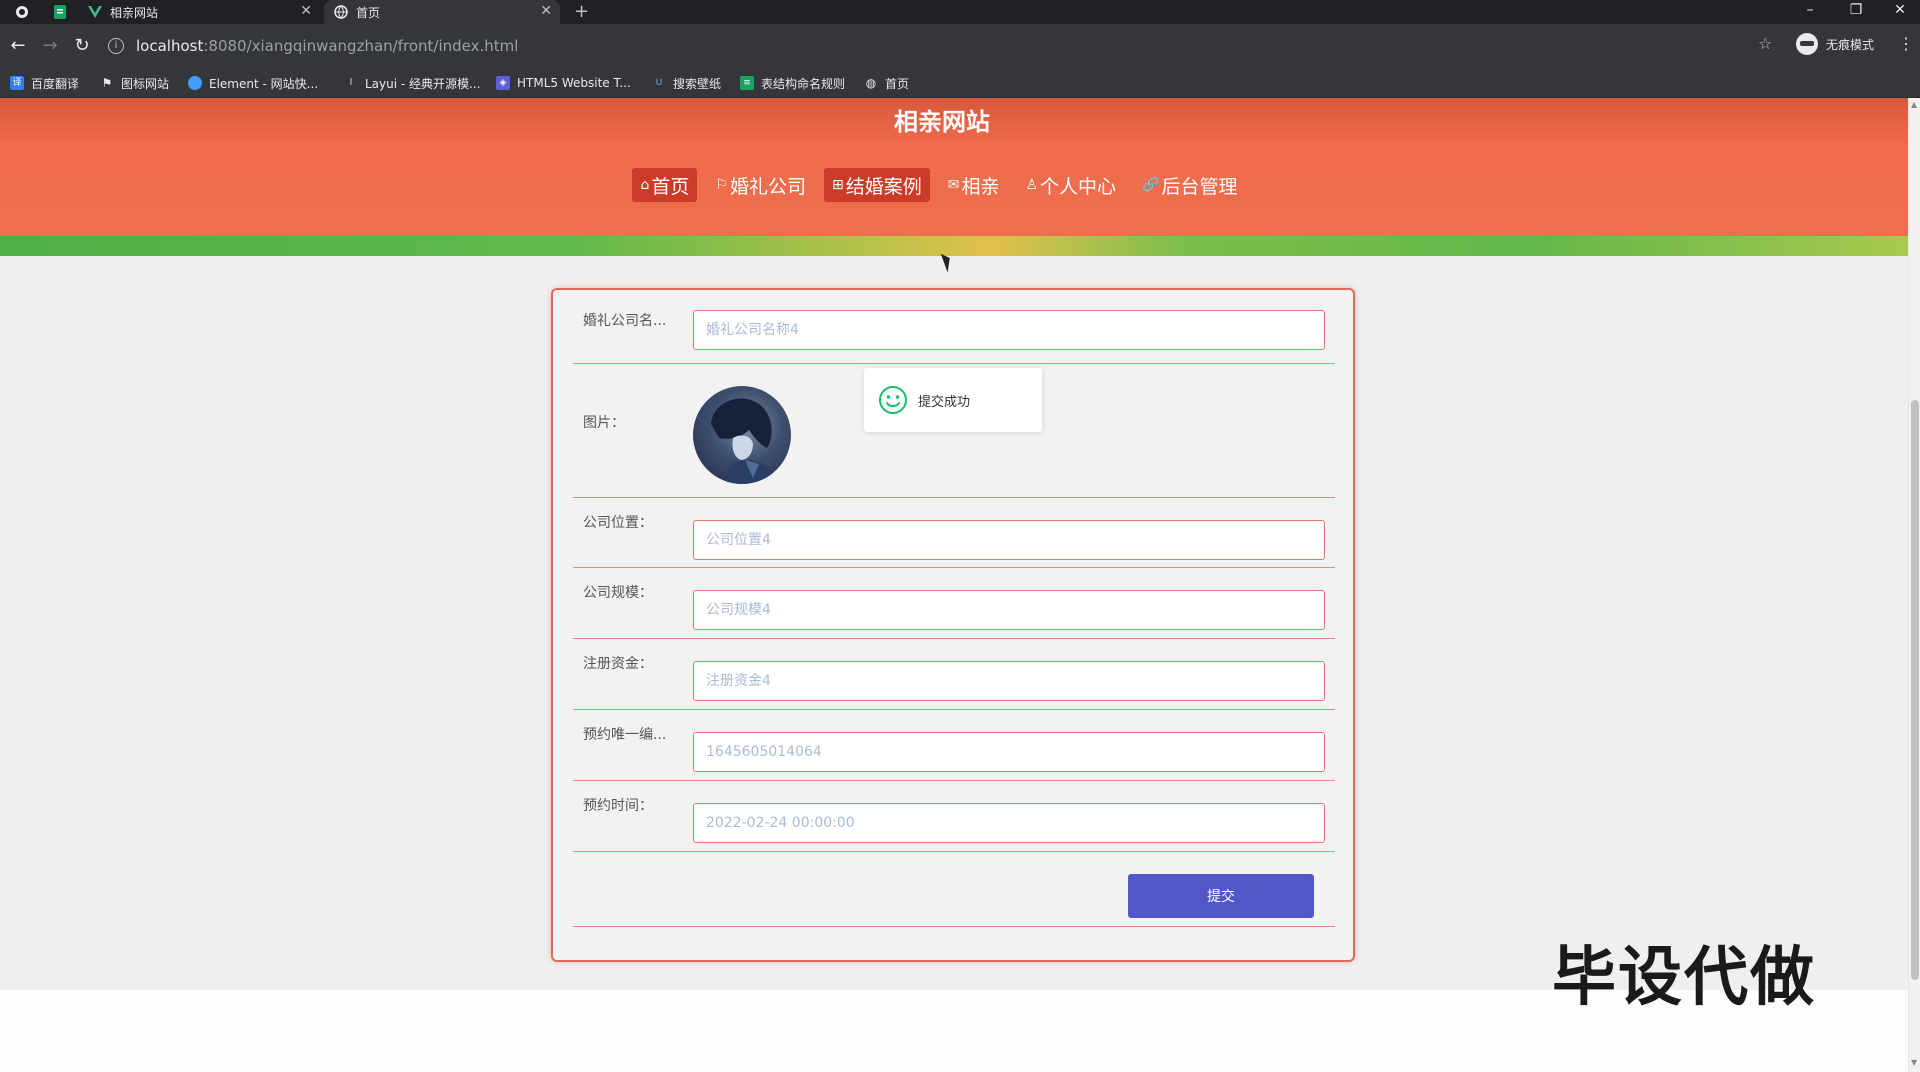  I want to click on tab-favicon-globe-icon, so click(22, 12).